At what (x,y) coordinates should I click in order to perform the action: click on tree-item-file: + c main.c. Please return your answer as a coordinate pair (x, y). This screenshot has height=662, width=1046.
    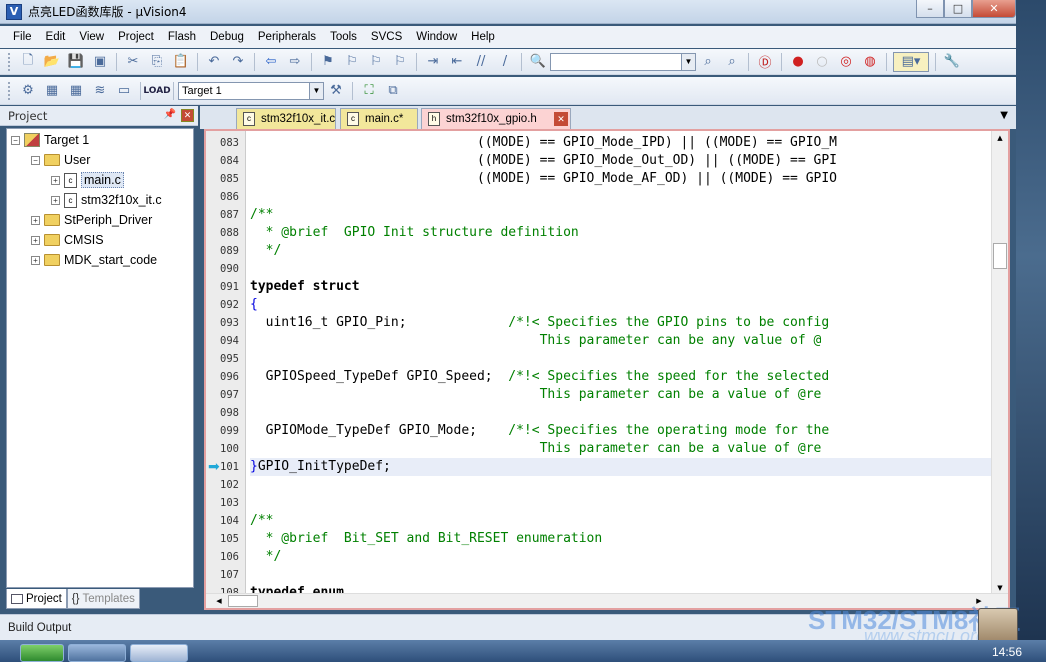
    Looking at the image, I should click on (87, 180).